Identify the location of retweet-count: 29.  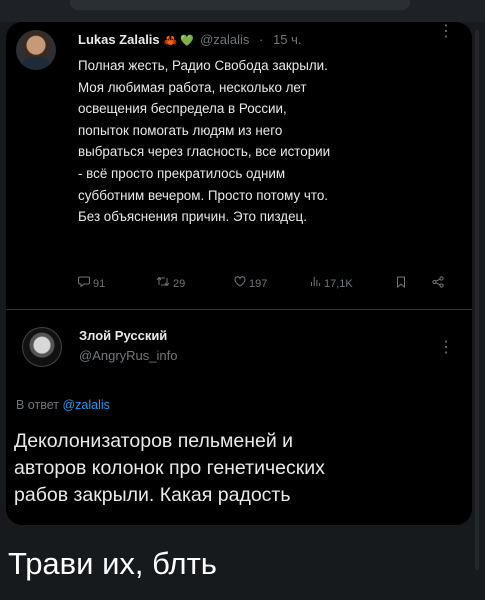
(179, 284).